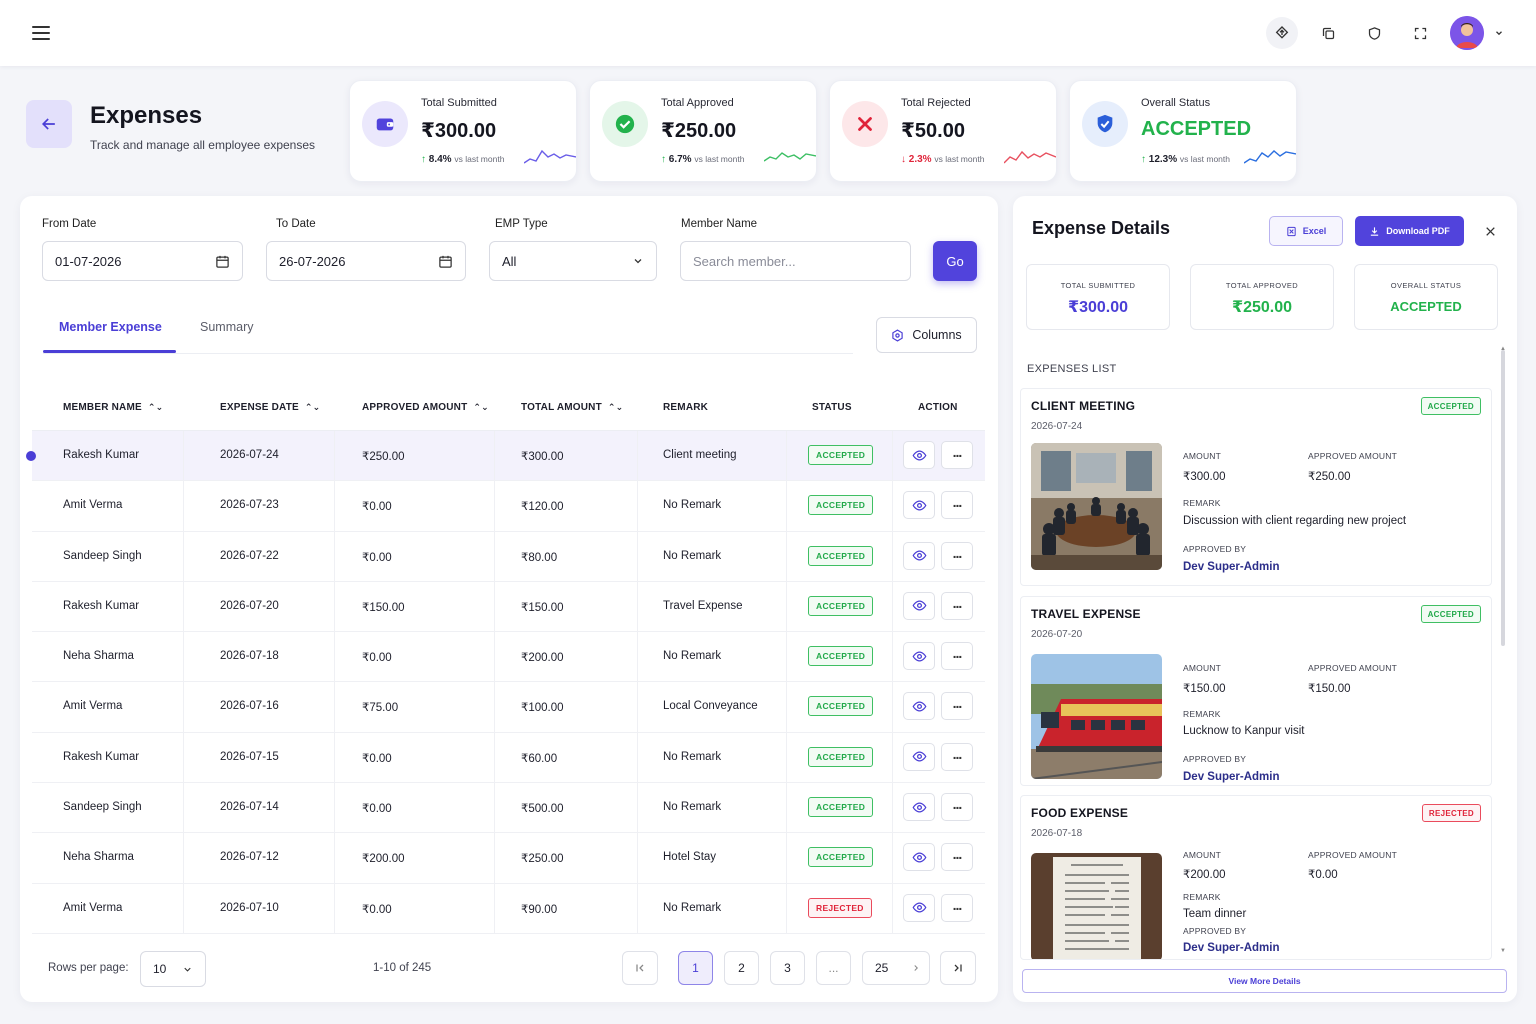 Image resolution: width=1536 pixels, height=1024 pixels. Describe the element at coordinates (926, 335) in the screenshot. I see `columns-button: Columns` at that location.